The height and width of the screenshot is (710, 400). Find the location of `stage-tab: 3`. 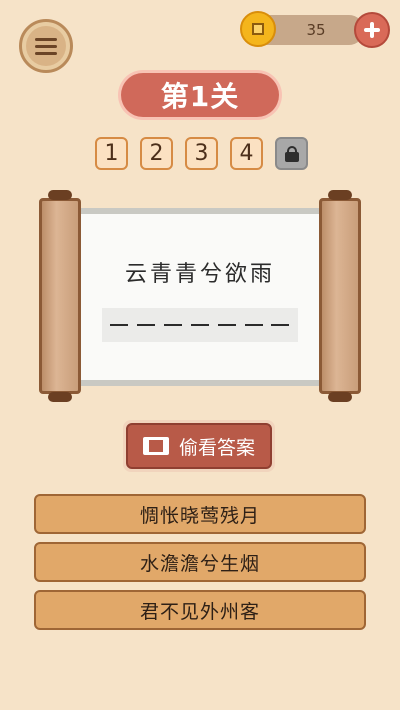

stage-tab: 3 is located at coordinates (201, 153).